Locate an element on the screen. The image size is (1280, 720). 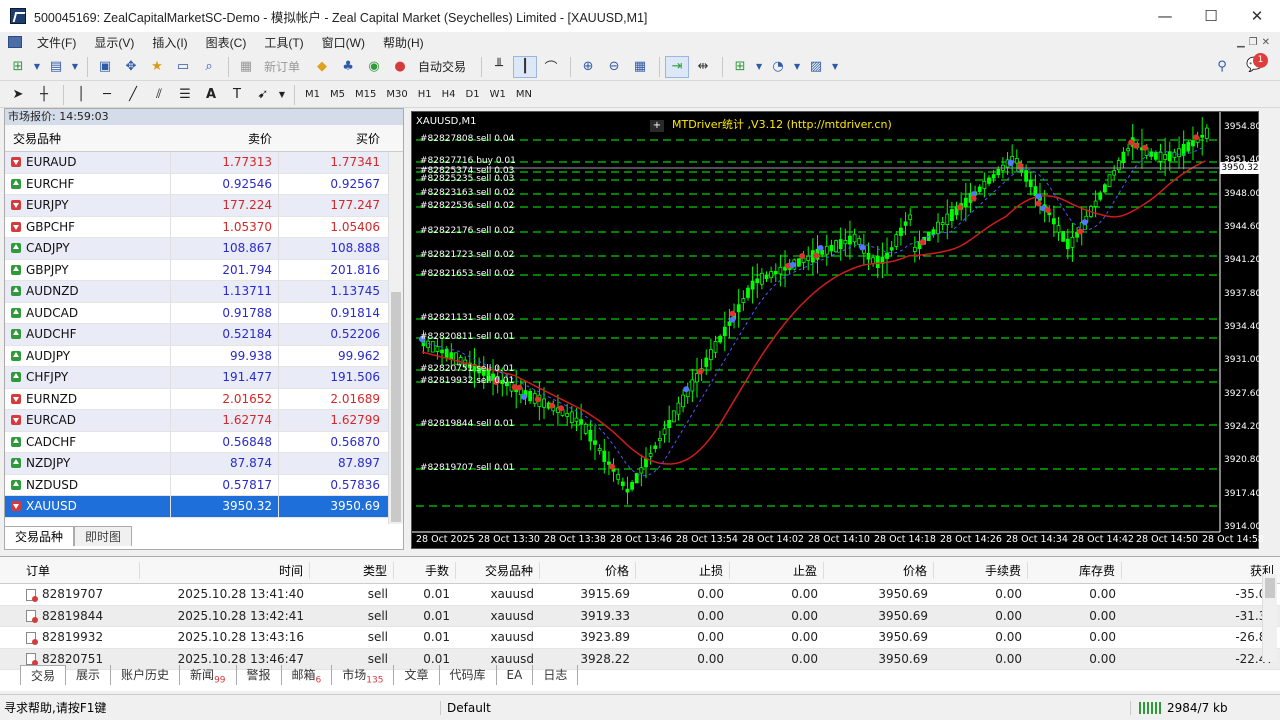
cursor-icon: ➤ is located at coordinates (18, 95).